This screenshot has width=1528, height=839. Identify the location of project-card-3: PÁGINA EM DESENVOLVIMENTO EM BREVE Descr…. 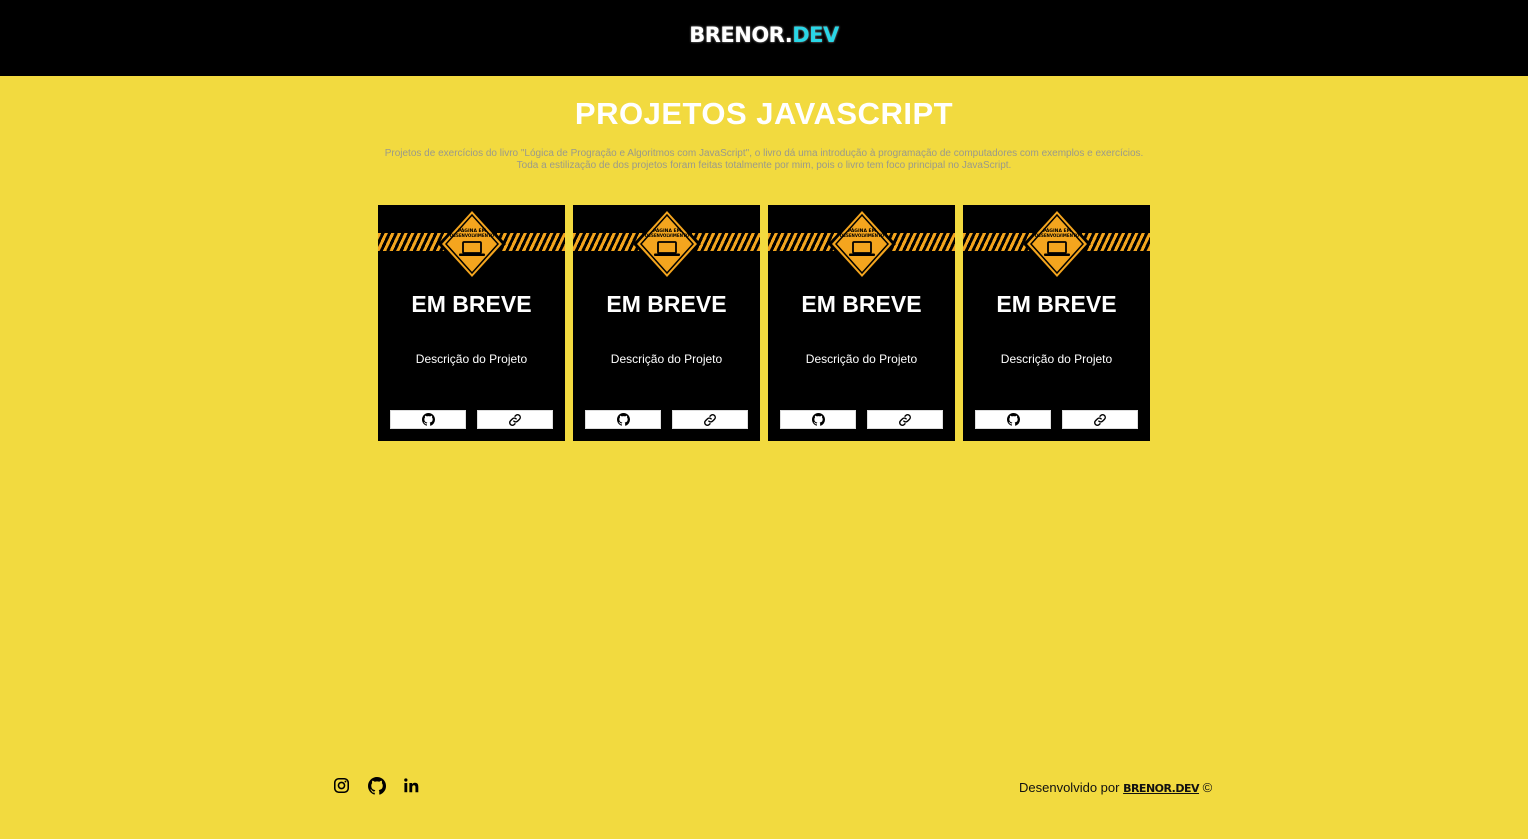
(861, 323).